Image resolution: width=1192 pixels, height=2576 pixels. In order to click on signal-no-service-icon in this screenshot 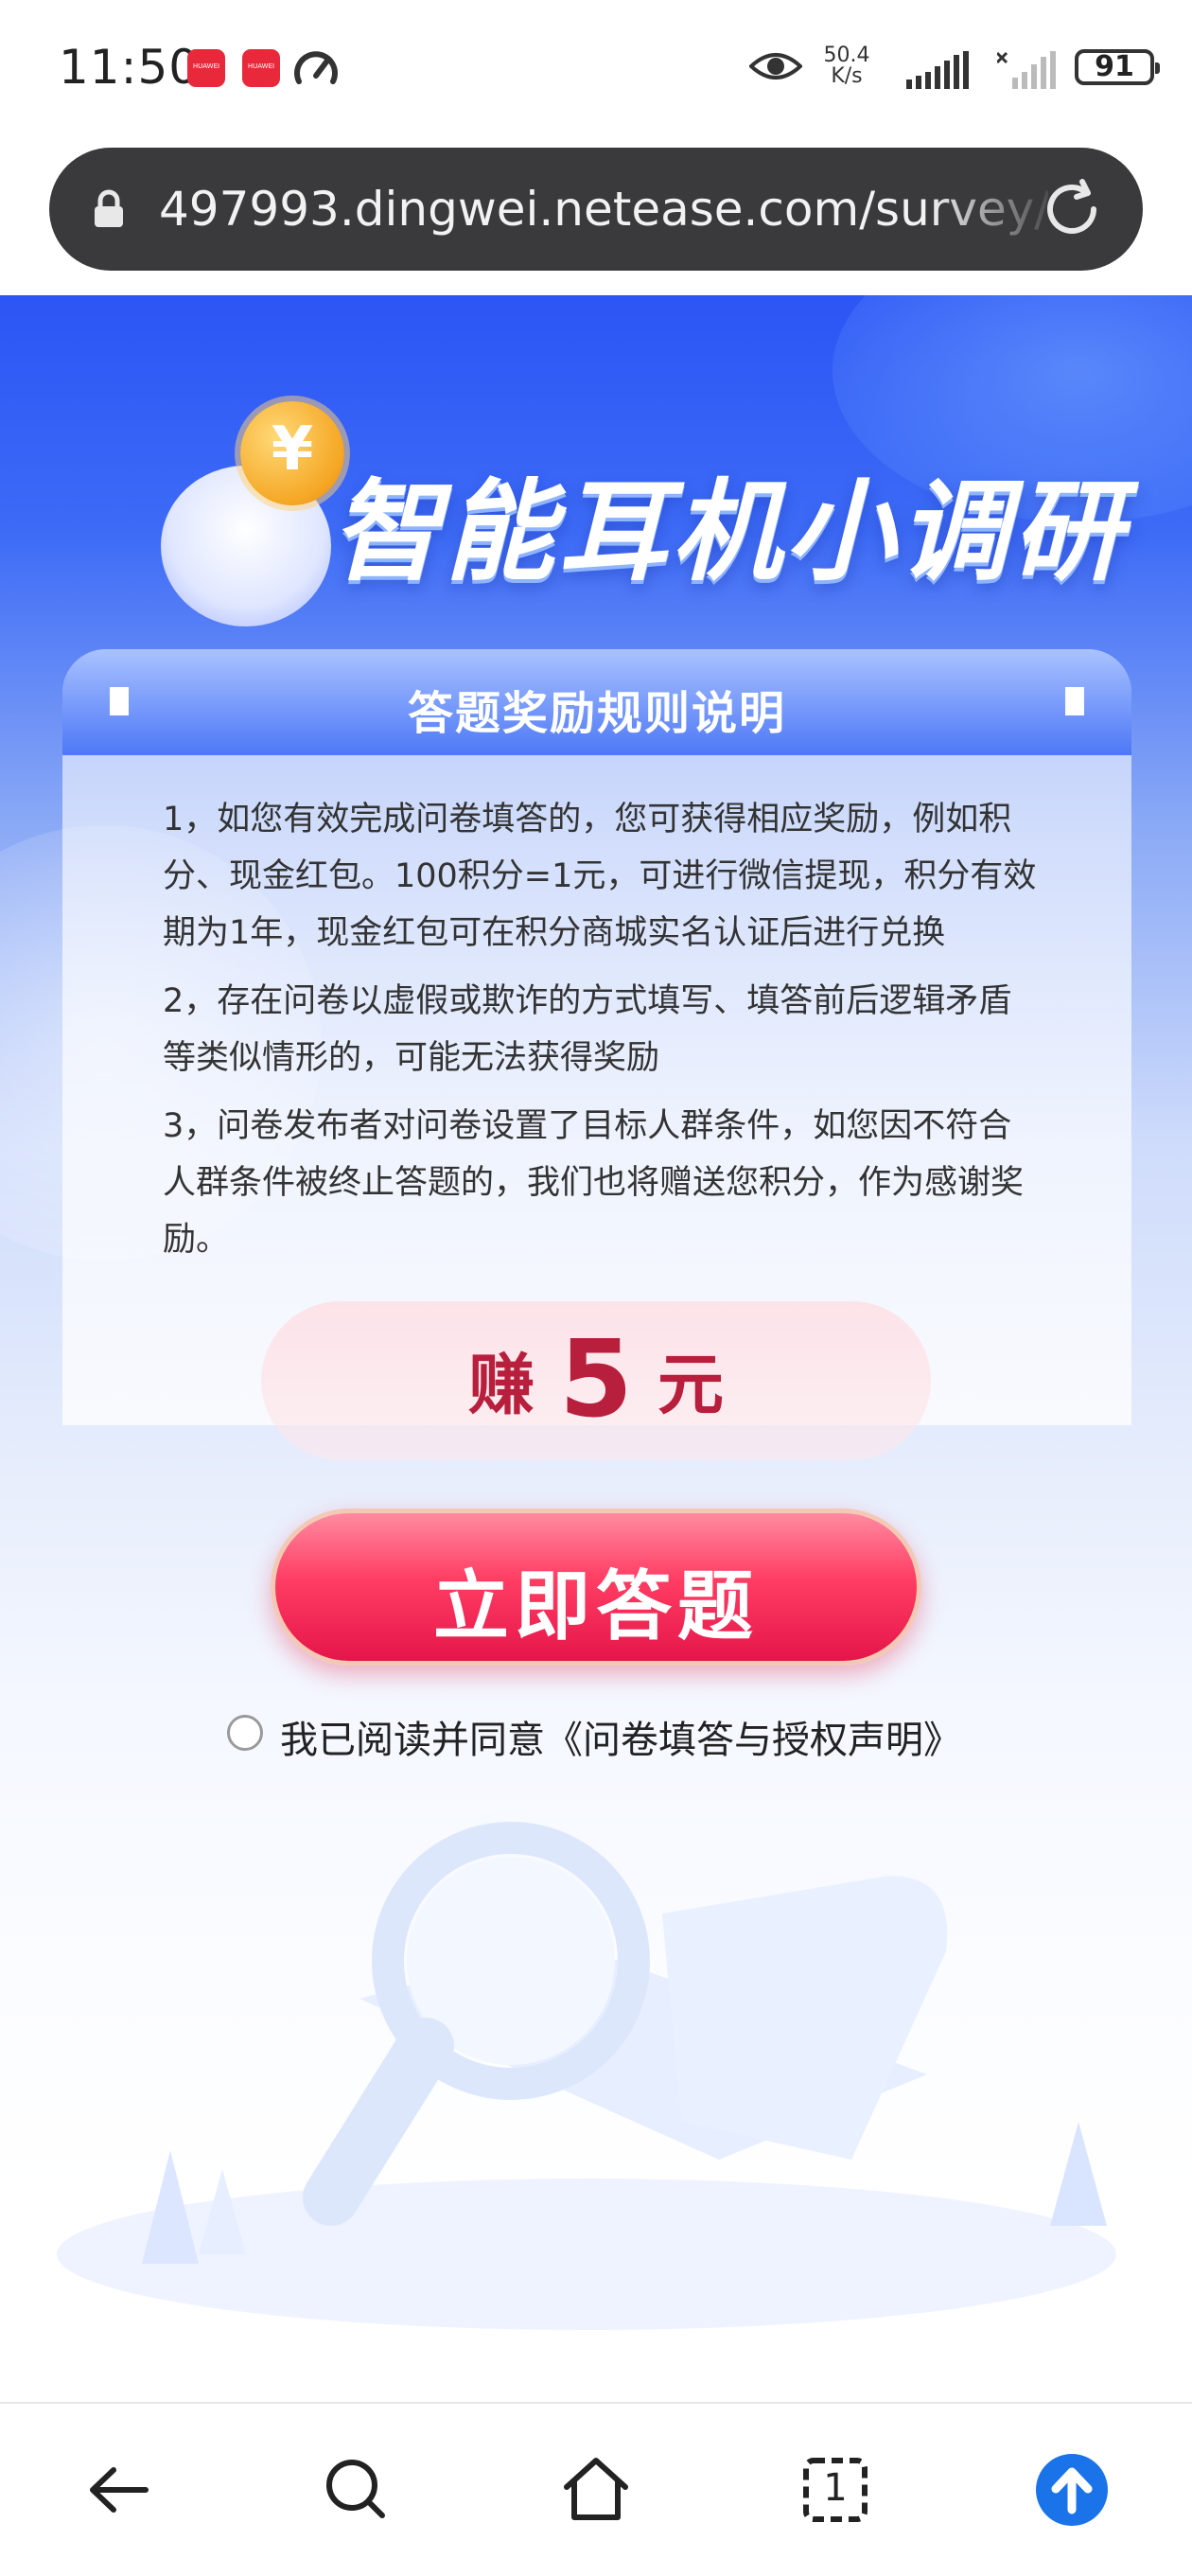, I will do `click(1026, 70)`.